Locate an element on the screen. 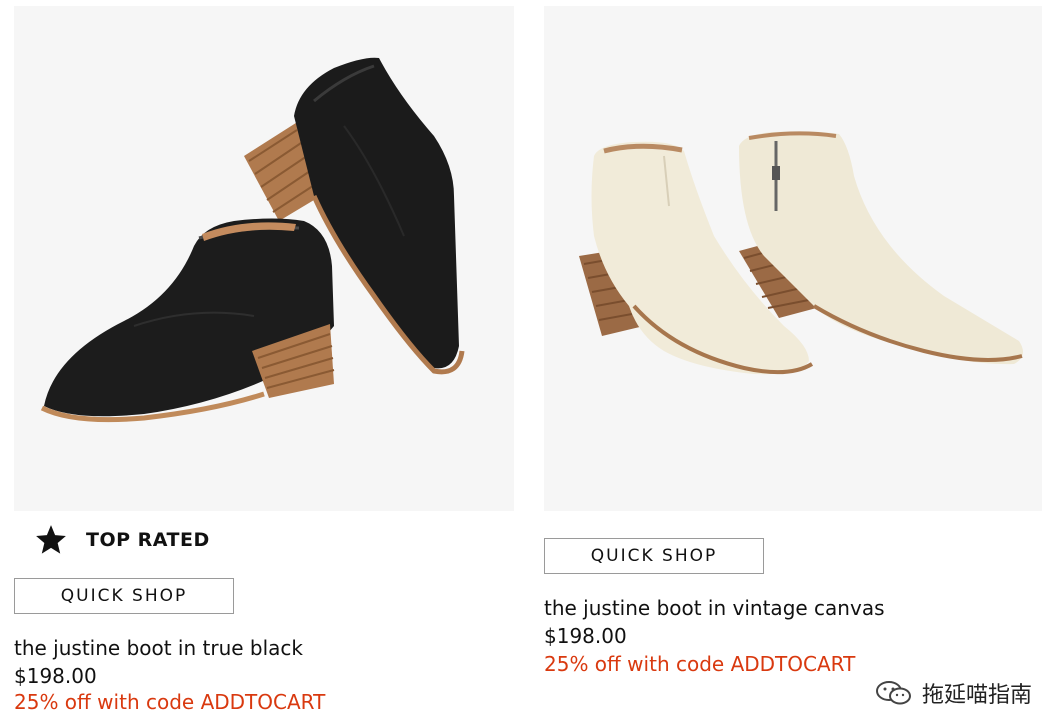 This screenshot has height=711, width=1062. front-boot is located at coordinates (187, 320).